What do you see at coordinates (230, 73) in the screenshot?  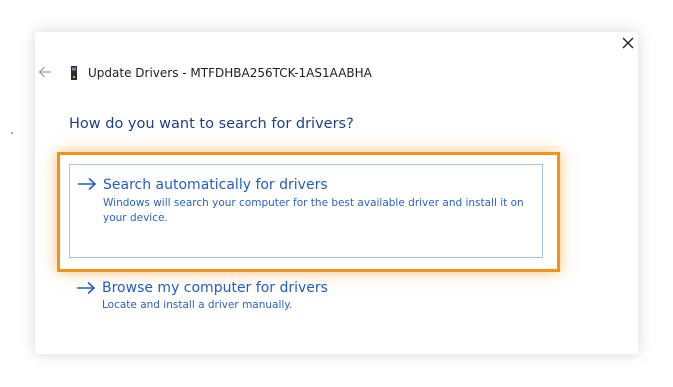 I see `dialog-title: Update Drivers - MTFDHBA256TCK-1AS1AABHA` at bounding box center [230, 73].